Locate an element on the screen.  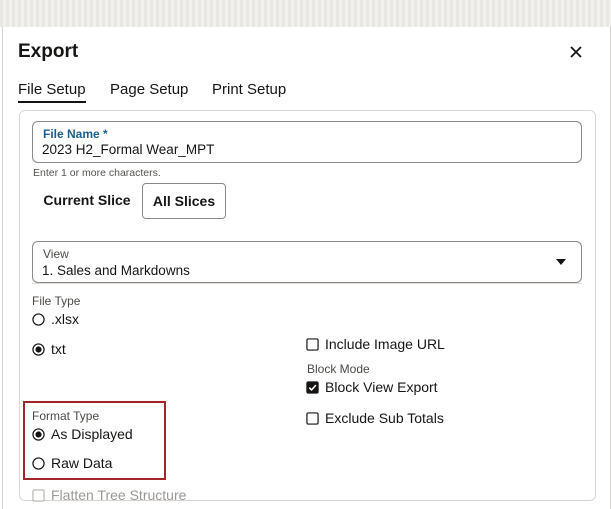
file-name-label: File Name * is located at coordinates (75, 134).